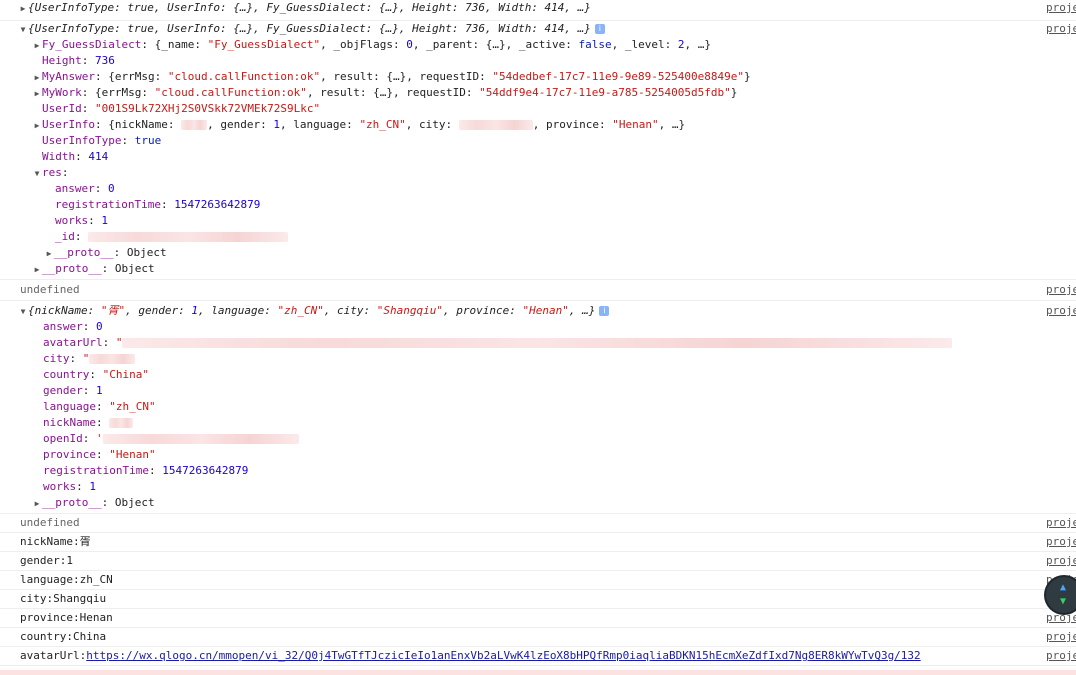 The width and height of the screenshot is (1076, 675). Describe the element at coordinates (60, 486) in the screenshot. I see `property-key: works` at that location.